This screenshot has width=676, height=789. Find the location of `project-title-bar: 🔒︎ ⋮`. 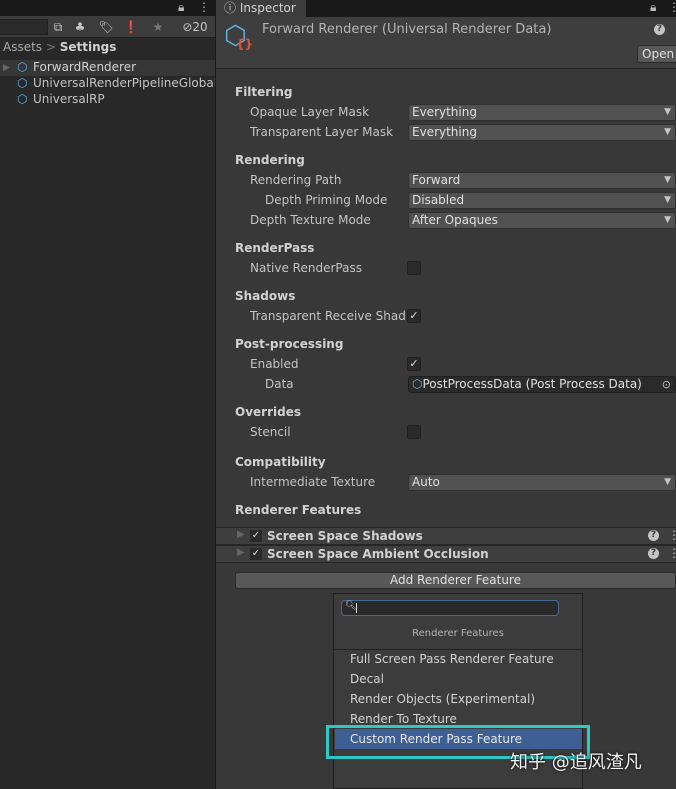

project-title-bar: 🔒︎ ⋮ is located at coordinates (107, 8).